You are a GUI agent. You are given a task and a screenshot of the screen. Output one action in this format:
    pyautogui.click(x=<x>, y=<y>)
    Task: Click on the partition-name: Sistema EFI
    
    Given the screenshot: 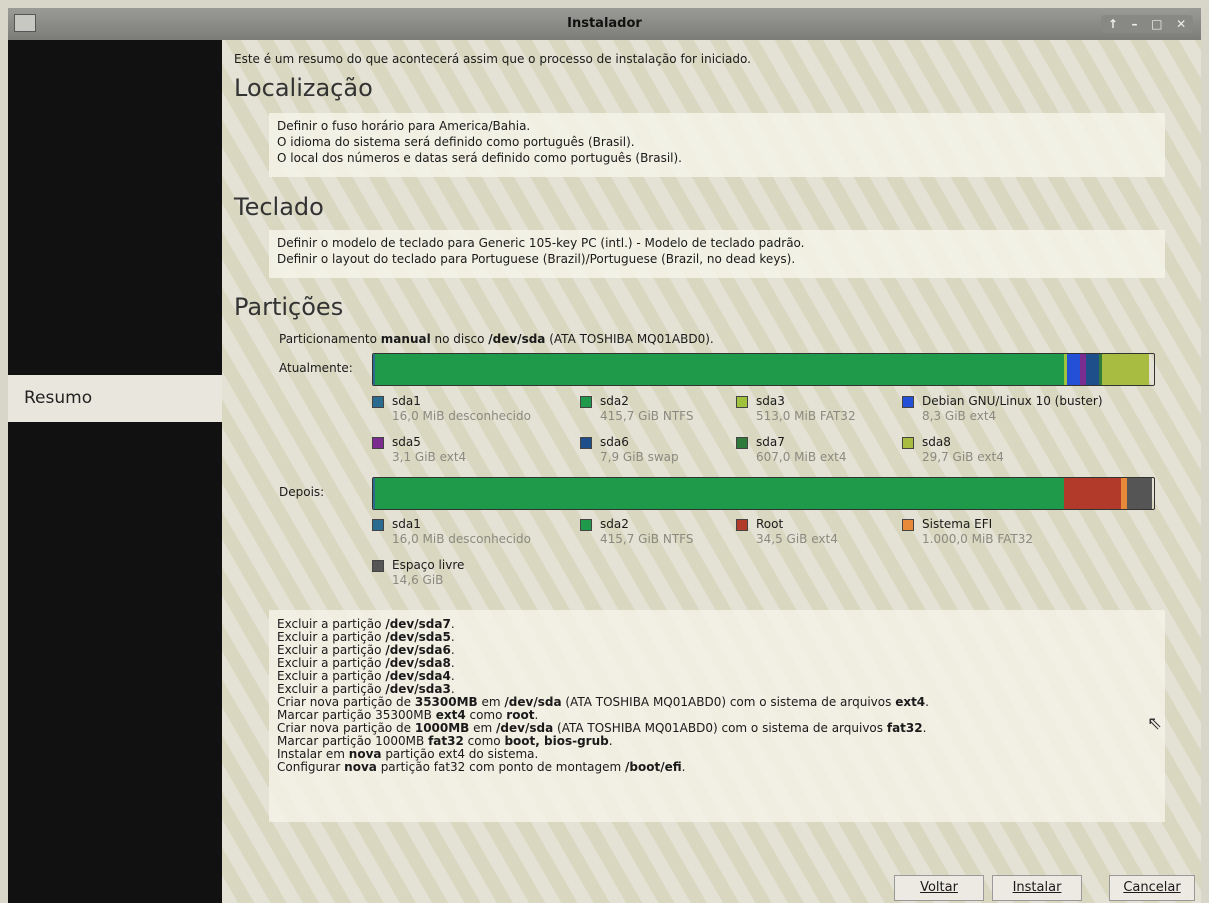 What is the action you would take?
    pyautogui.click(x=957, y=524)
    